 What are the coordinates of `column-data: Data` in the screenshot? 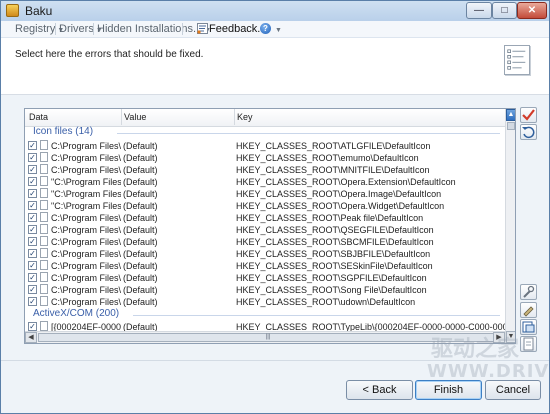 It's located at (38, 117).